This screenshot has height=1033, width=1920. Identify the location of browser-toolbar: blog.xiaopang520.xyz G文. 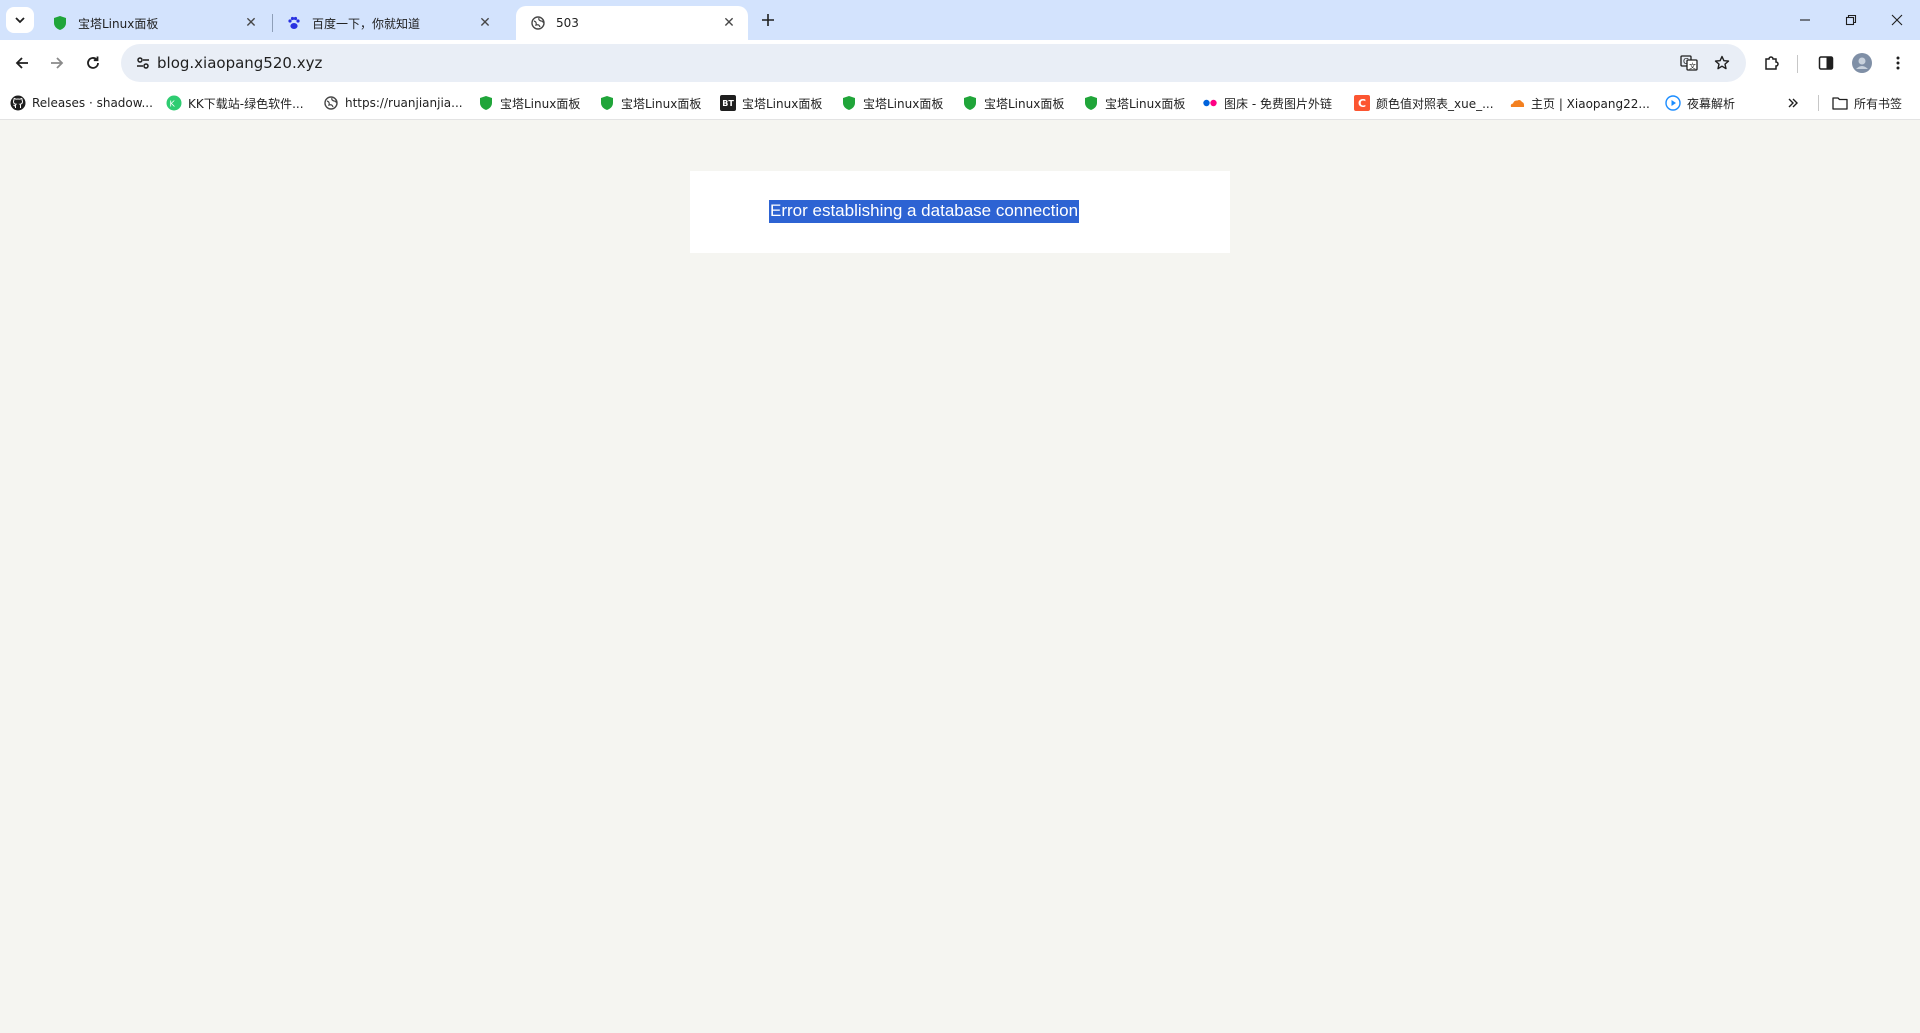
(960, 63).